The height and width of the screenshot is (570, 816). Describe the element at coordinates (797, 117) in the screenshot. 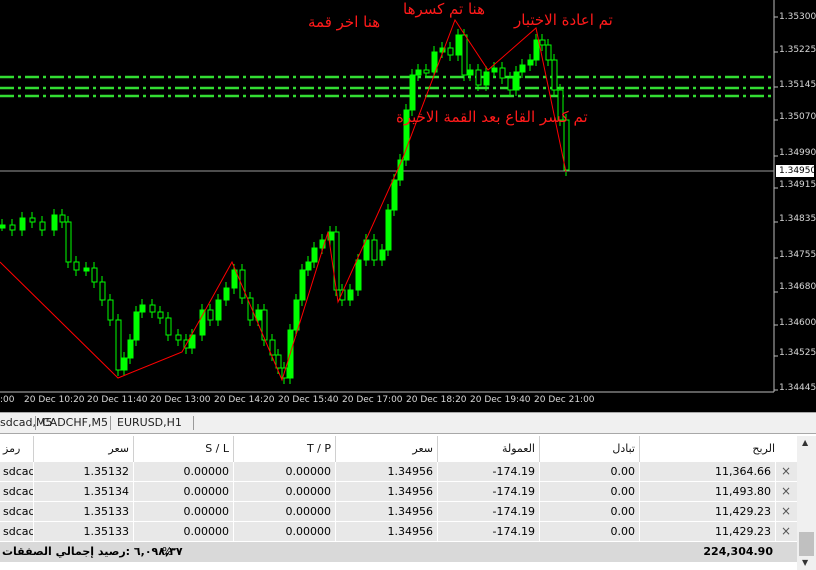

I see `price-tick-label: 1.35070` at that location.